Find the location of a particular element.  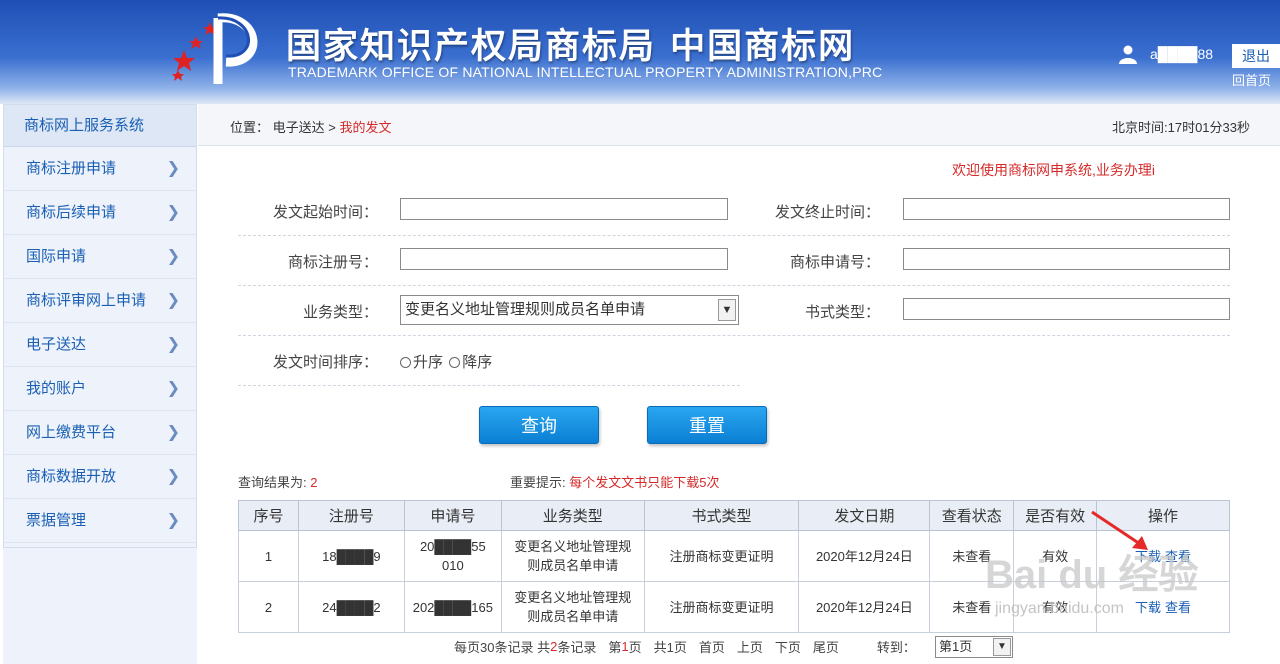

sidebar-item-label: 国际申请 is located at coordinates (56, 256).